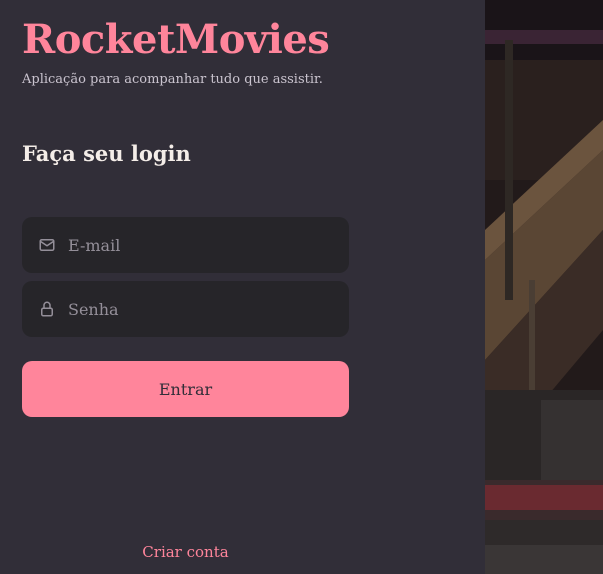 The image size is (603, 574). I want to click on email-input, so click(208, 245).